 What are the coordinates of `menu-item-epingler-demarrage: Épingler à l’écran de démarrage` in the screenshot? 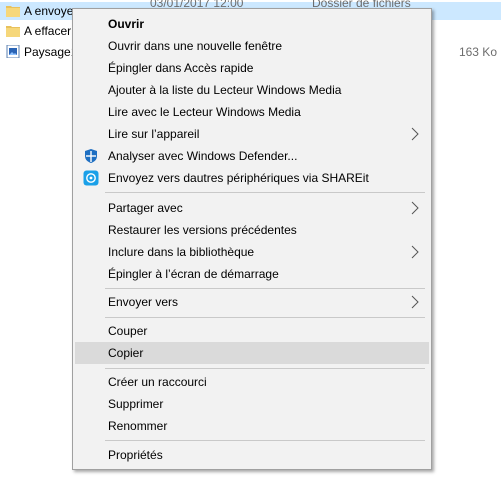 It's located at (252, 274).